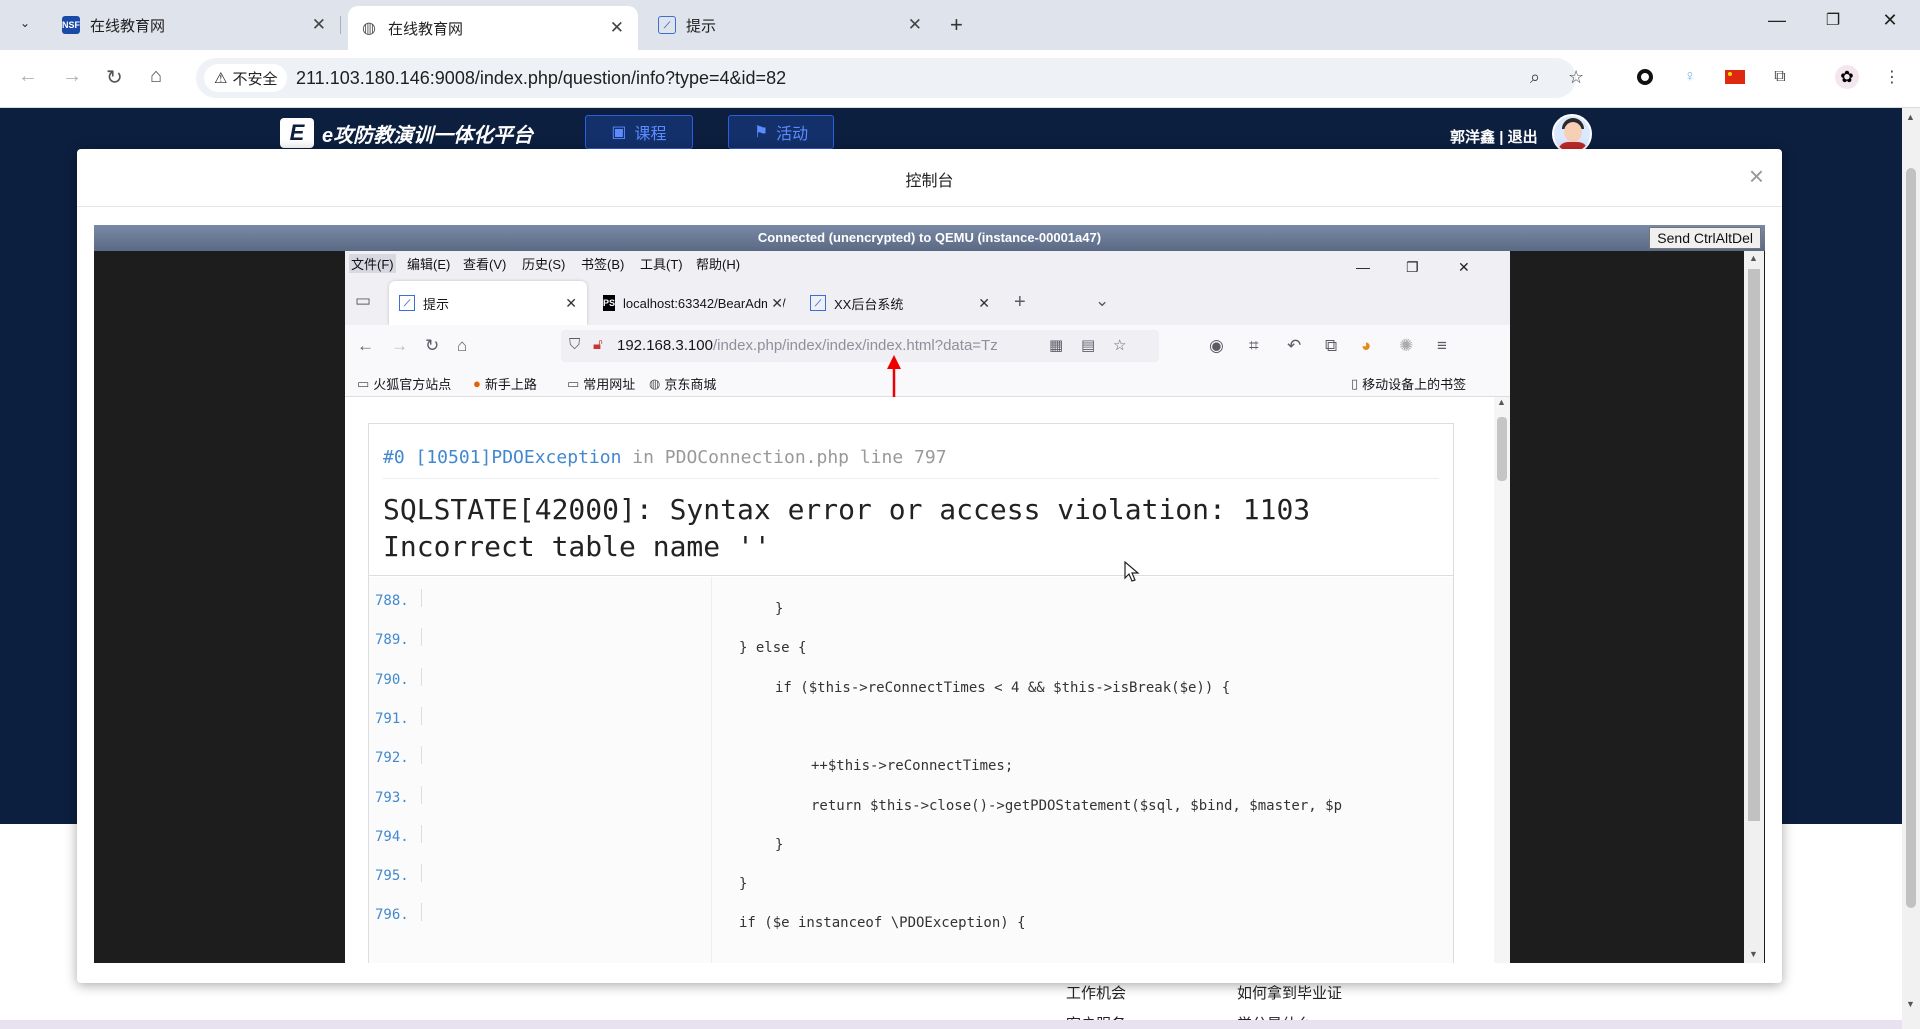  I want to click on firefox-tab-1: ⟋ 提示 ✕, so click(488, 303).